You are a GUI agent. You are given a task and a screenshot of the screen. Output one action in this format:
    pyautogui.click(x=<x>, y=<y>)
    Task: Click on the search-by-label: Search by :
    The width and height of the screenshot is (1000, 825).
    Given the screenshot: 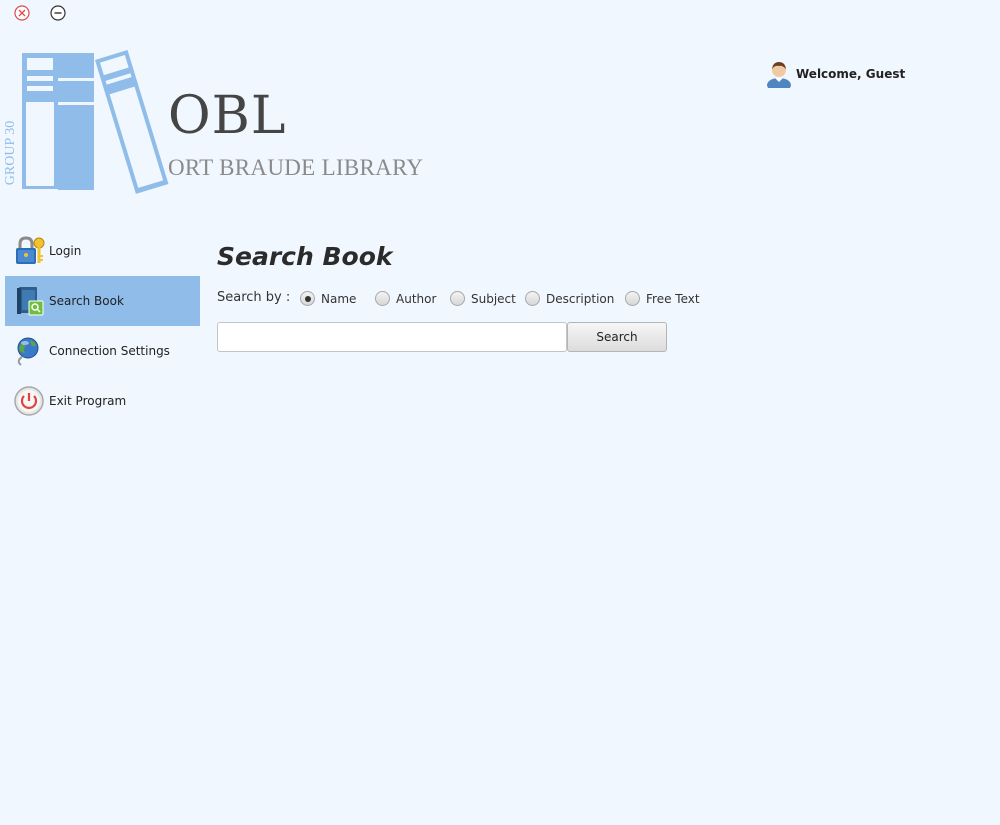 What is the action you would take?
    pyautogui.click(x=254, y=297)
    